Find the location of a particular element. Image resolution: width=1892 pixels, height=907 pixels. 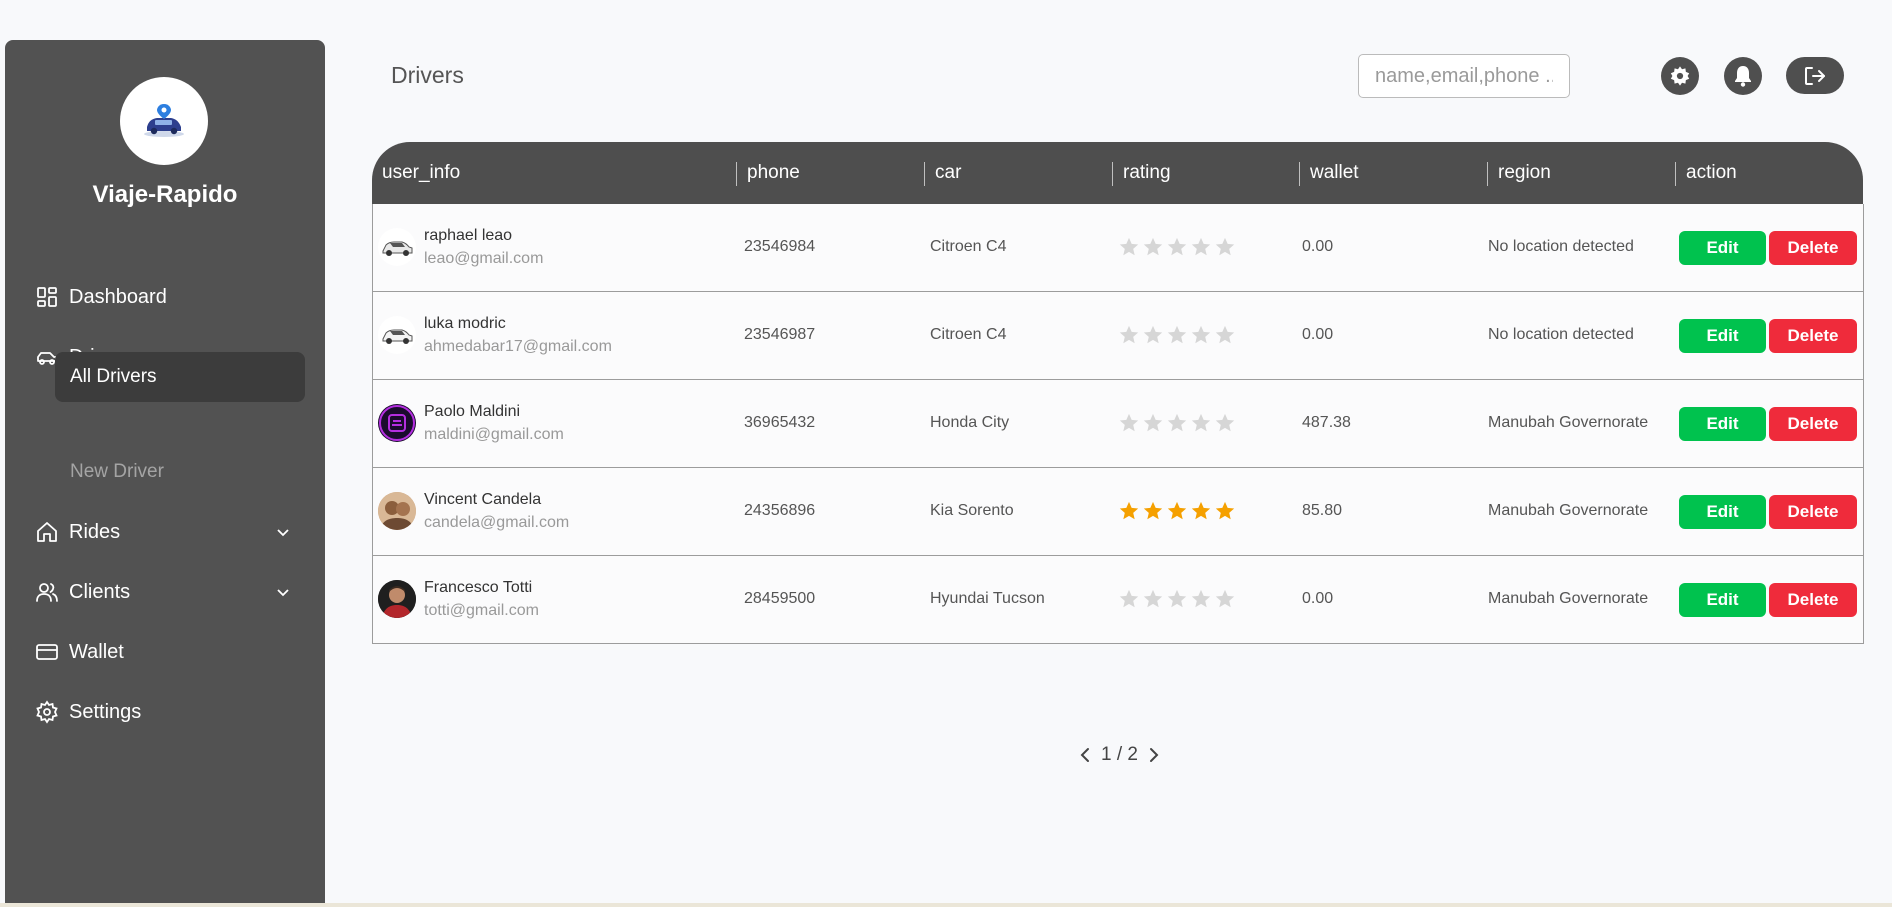

driver-phone: 28459500 is located at coordinates (780, 598).